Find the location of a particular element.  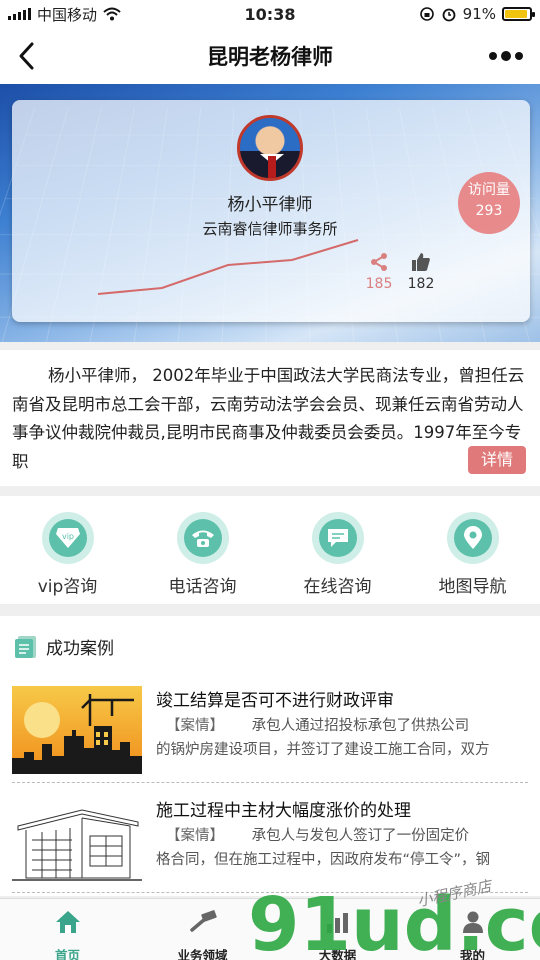

case-title: 施工过程中主材大幅度涨价的处理 is located at coordinates (283, 811).